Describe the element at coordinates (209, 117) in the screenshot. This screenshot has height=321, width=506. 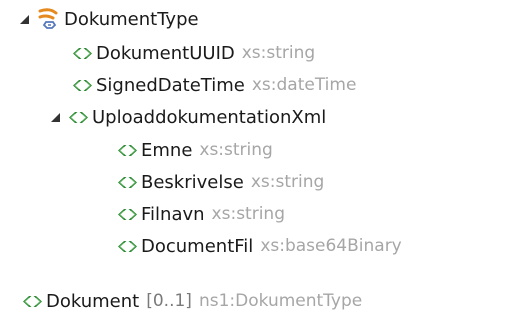
I see `node-name: UploaddokumentationXml` at that location.